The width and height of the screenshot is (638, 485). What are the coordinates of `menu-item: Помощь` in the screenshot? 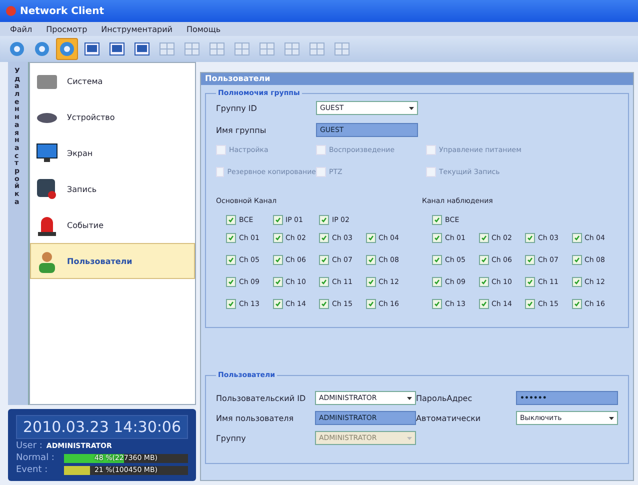 It's located at (203, 29).